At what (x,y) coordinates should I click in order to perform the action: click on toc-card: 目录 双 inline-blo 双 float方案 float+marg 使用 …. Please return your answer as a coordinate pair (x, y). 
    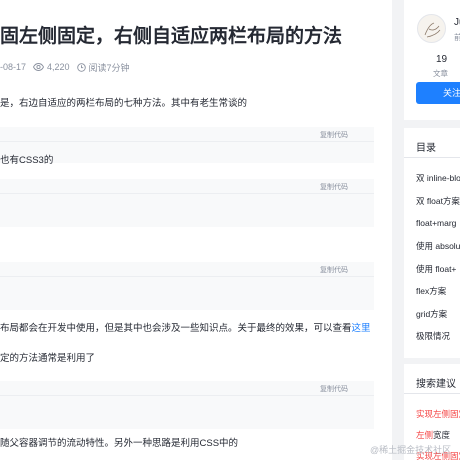
    Looking at the image, I should click on (432, 243).